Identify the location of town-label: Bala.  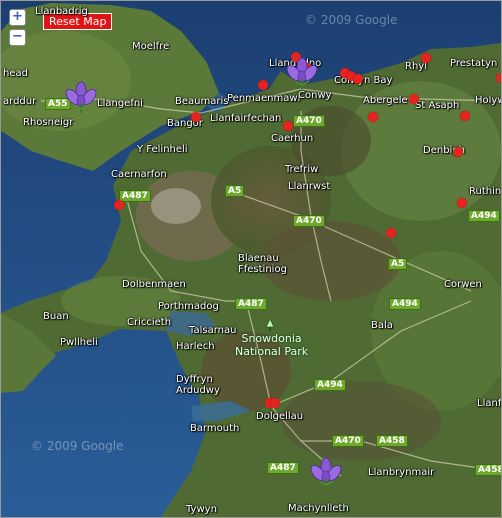
(382, 325).